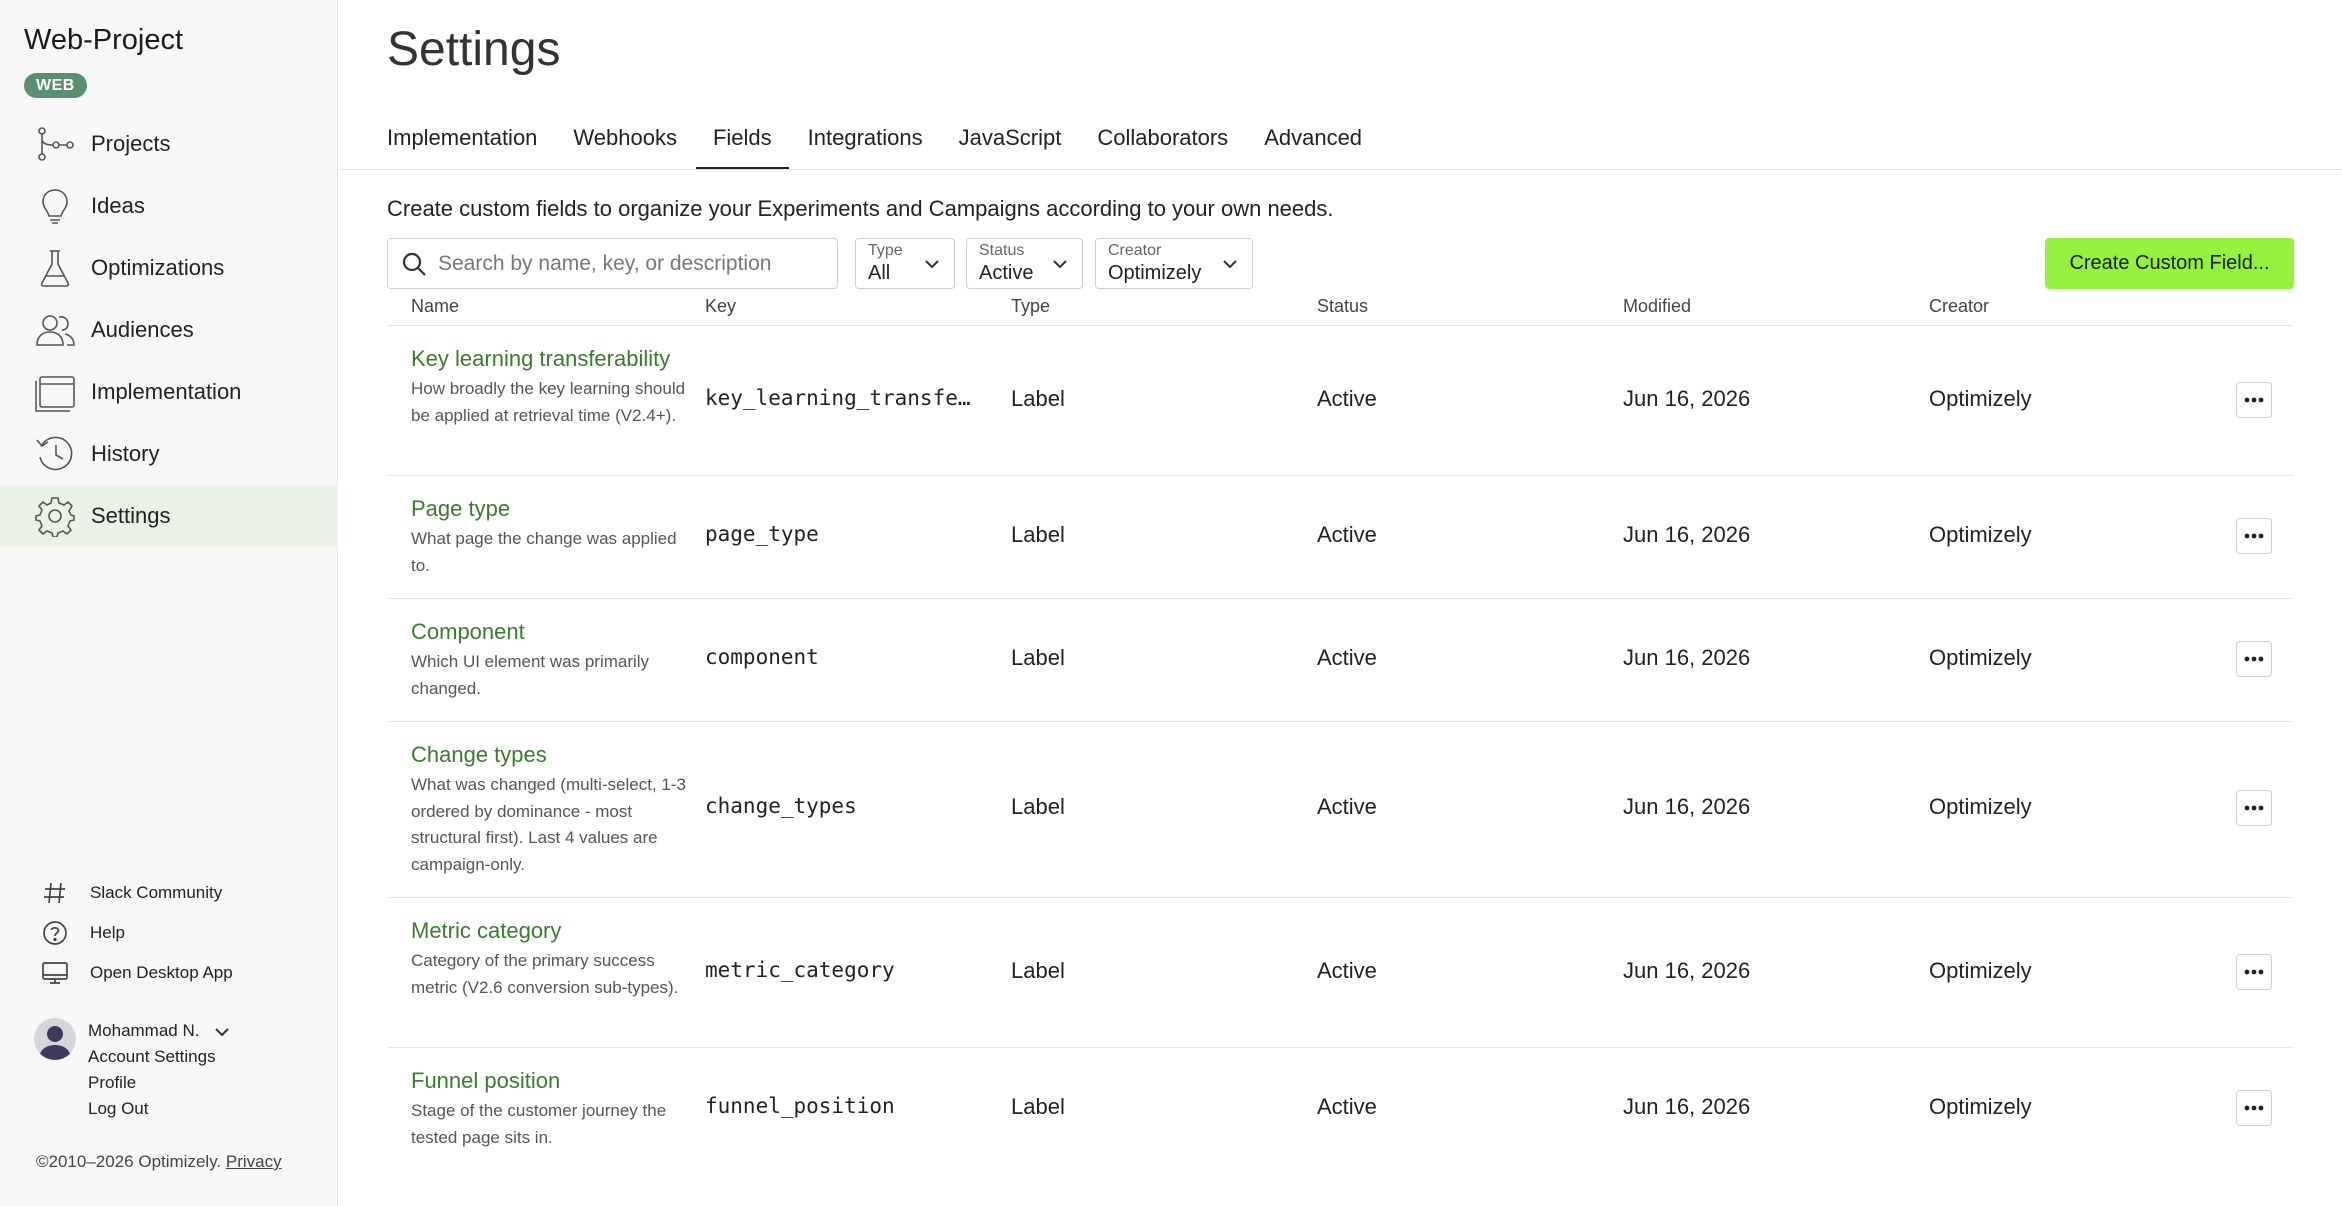  What do you see at coordinates (1657, 306) in the screenshot?
I see `column-header-modified: Modified` at bounding box center [1657, 306].